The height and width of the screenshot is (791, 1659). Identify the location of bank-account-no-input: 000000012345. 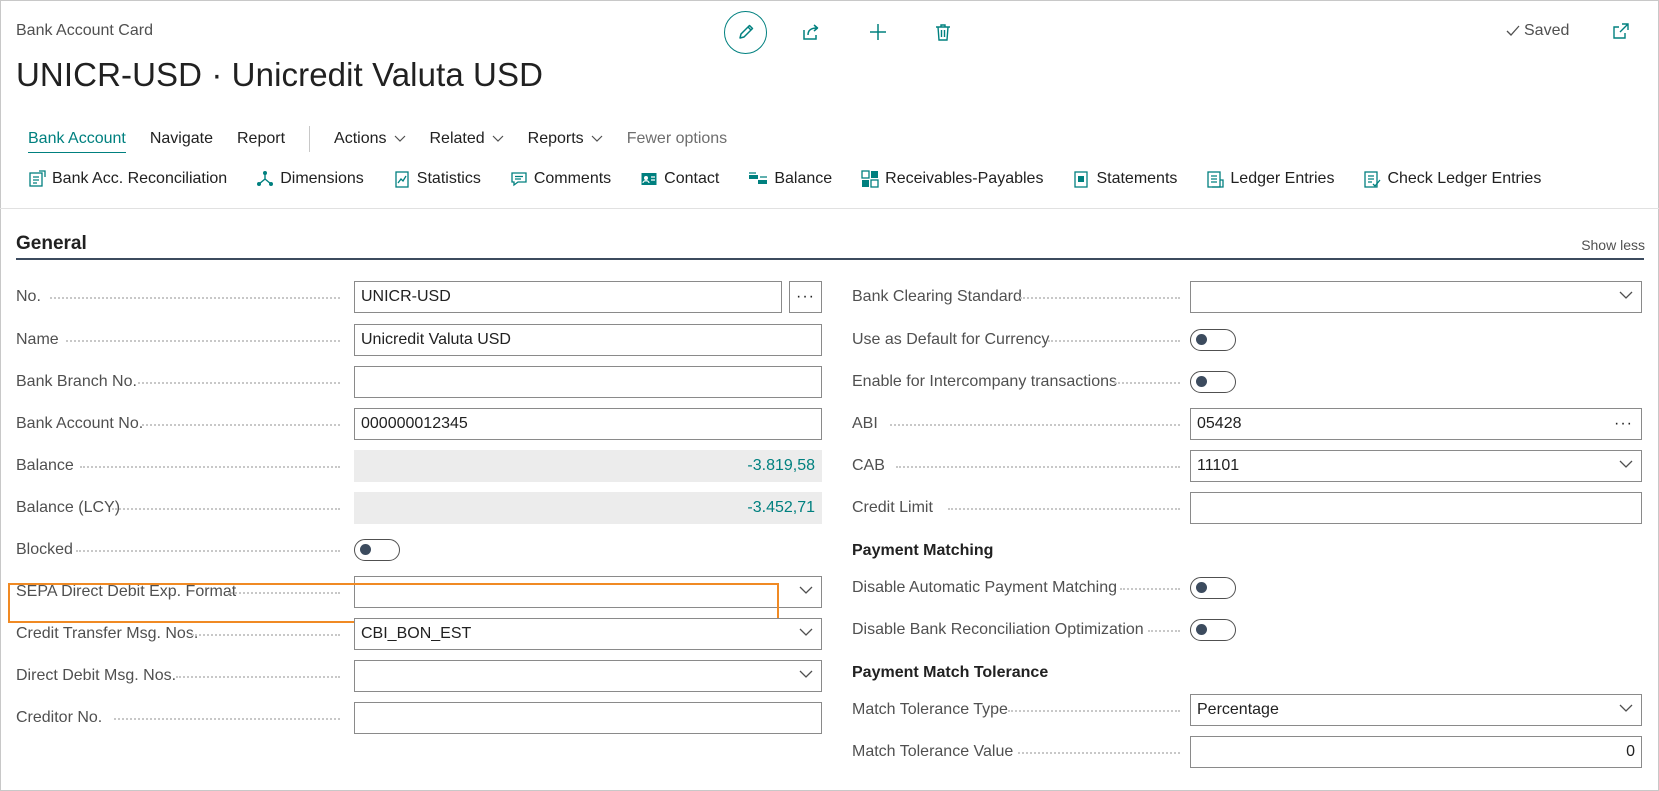
(588, 424).